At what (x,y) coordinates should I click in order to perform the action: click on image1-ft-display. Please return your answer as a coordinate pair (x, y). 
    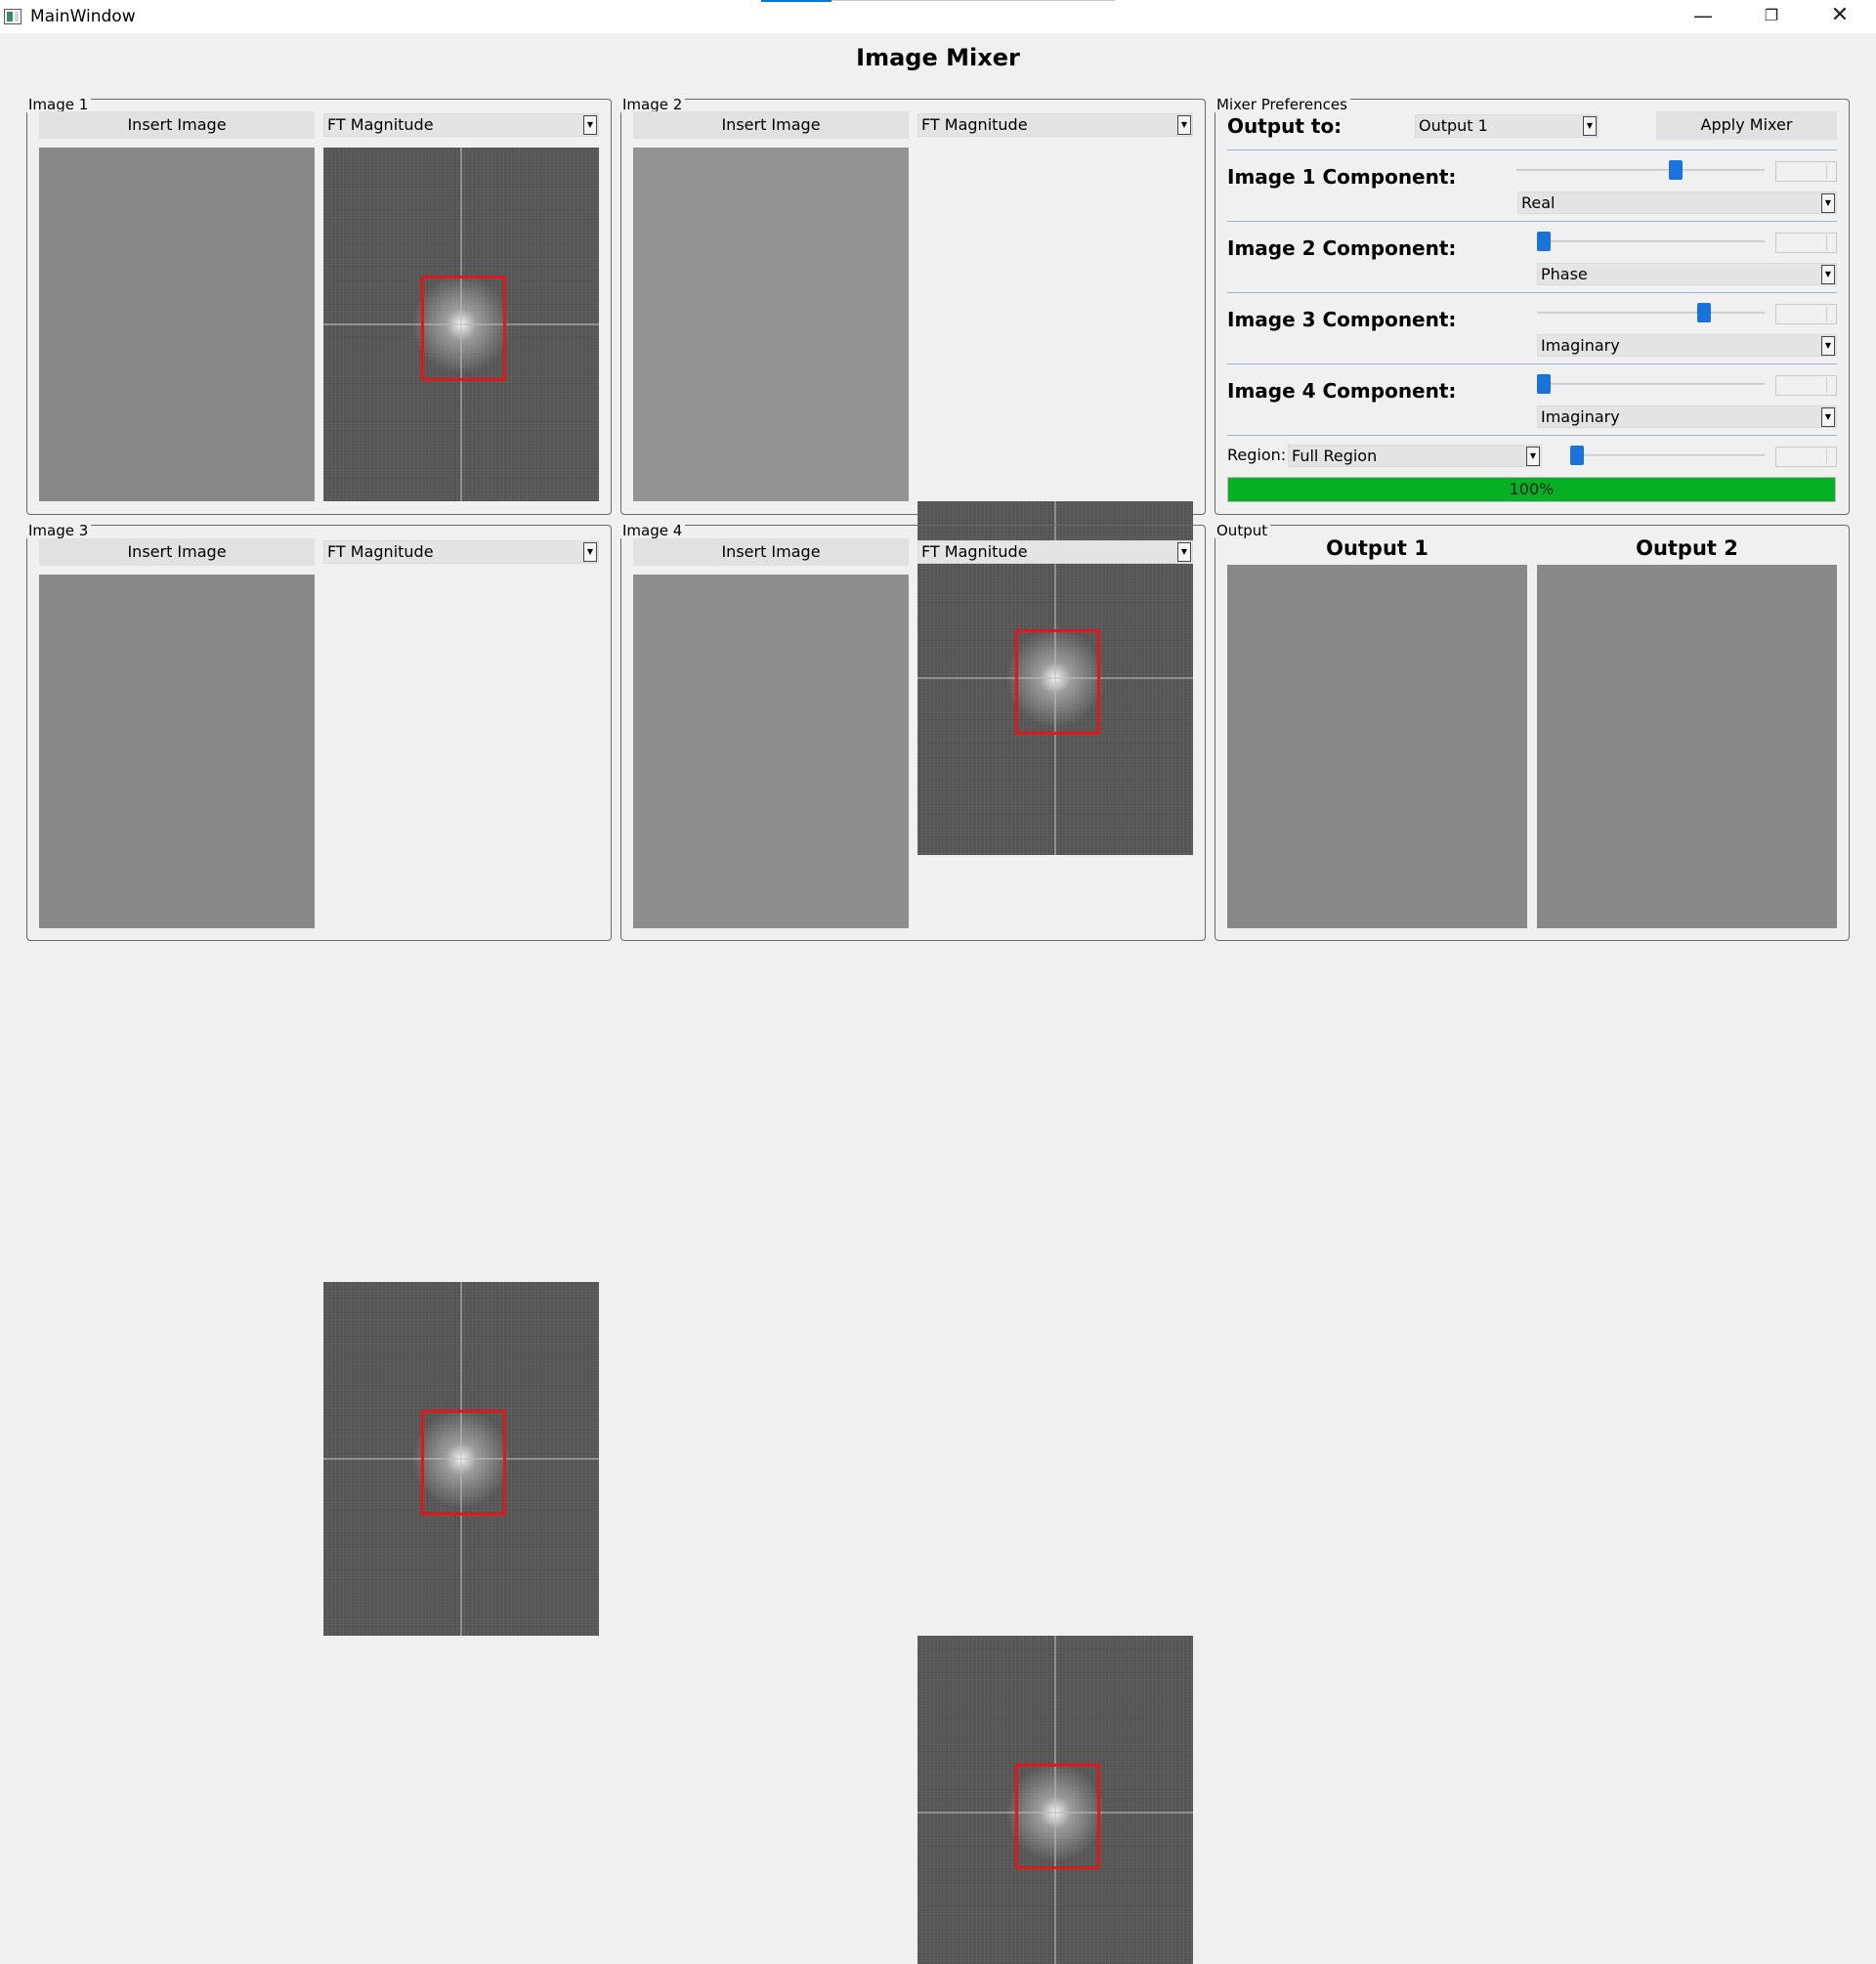
    Looking at the image, I should click on (461, 324).